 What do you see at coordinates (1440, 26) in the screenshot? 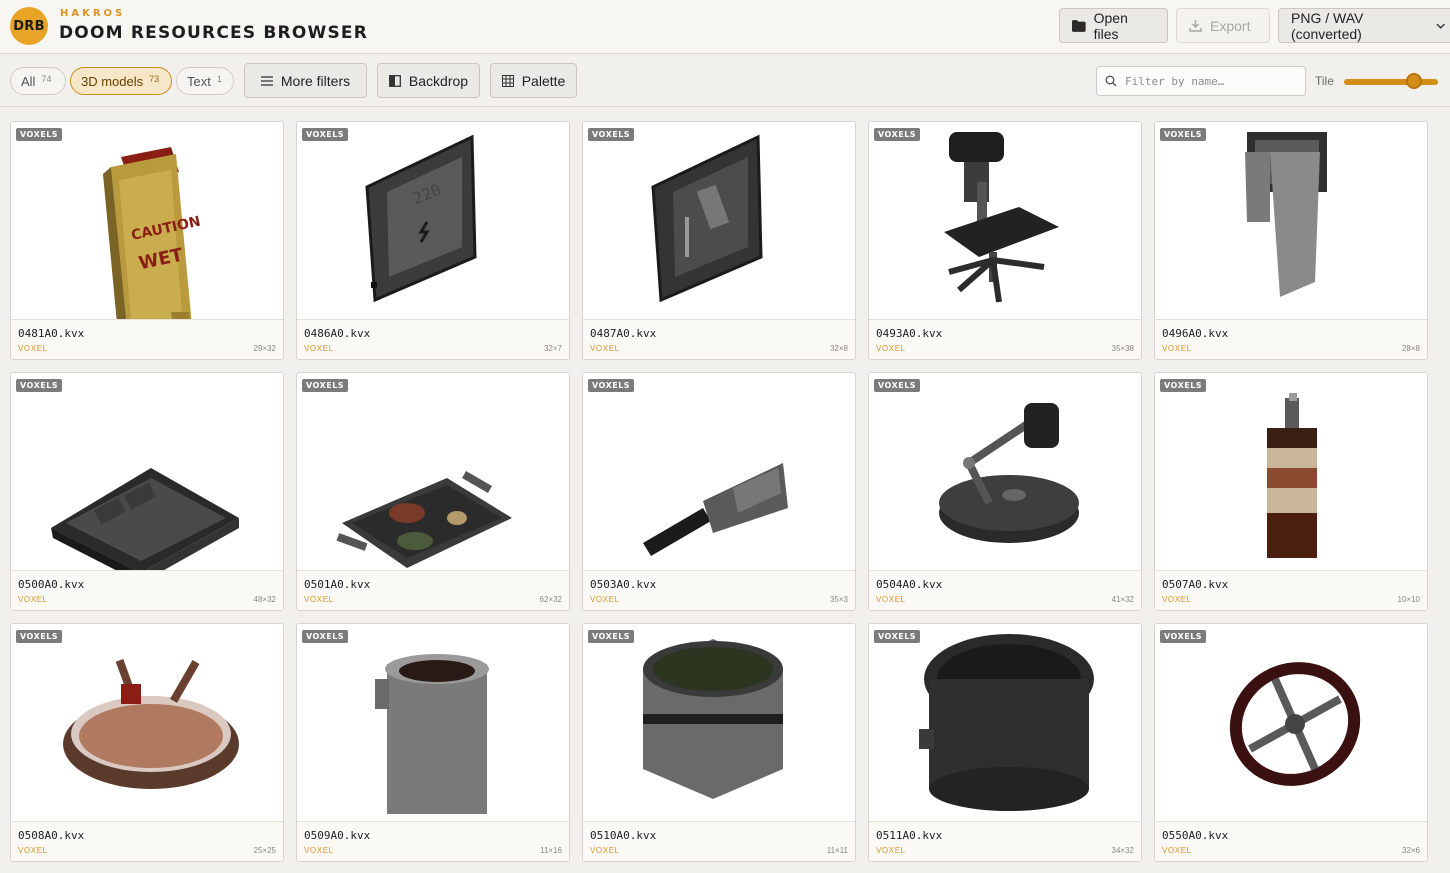
I see `chevron-down-icon` at bounding box center [1440, 26].